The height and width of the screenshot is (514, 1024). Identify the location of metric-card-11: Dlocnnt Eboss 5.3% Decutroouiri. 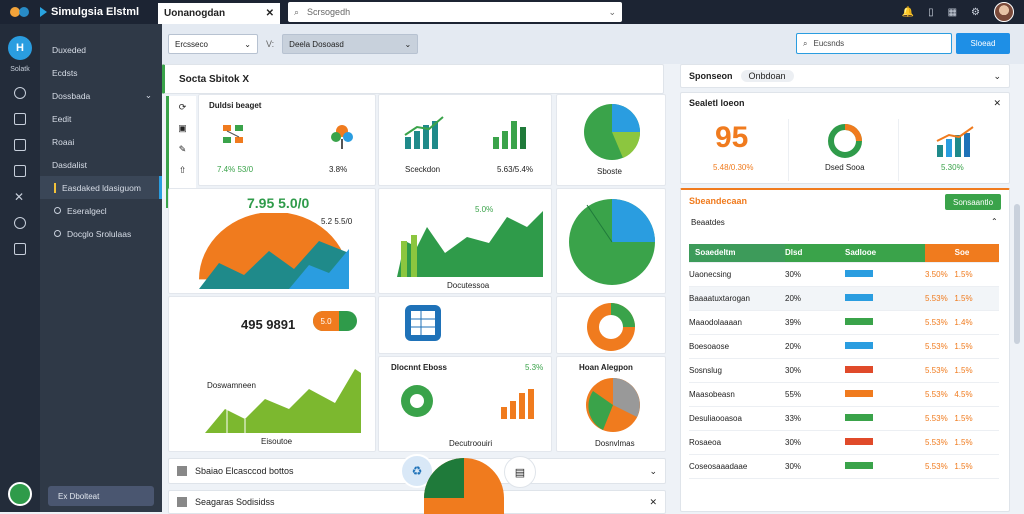
(465, 404).